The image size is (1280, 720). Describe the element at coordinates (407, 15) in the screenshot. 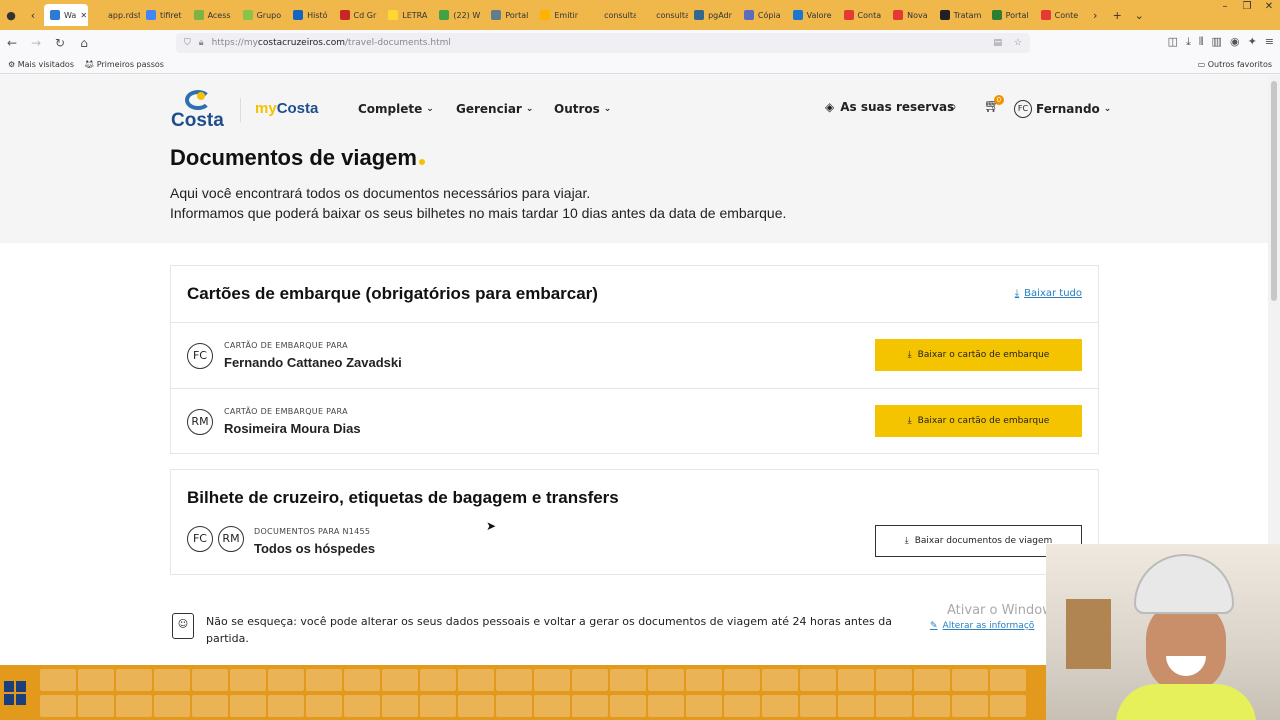

I see `browser-tab: LETRA` at that location.